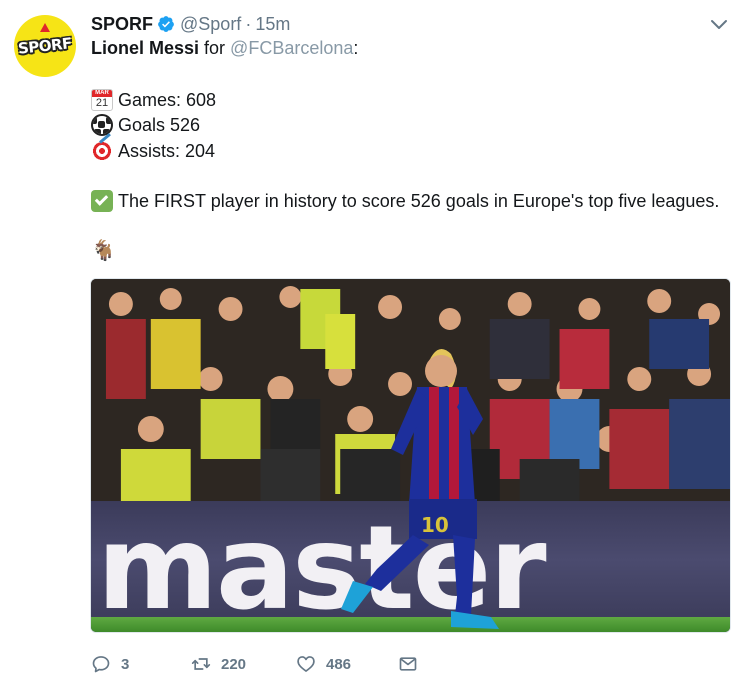 The height and width of the screenshot is (687, 750). Describe the element at coordinates (408, 664) in the screenshot. I see `envelope-icon` at that location.